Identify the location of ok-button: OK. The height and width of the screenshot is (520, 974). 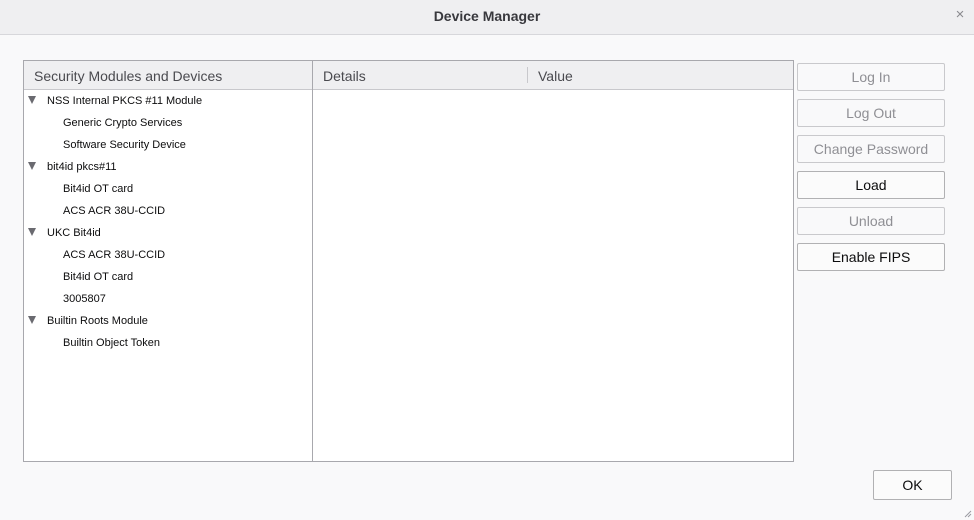
(912, 485).